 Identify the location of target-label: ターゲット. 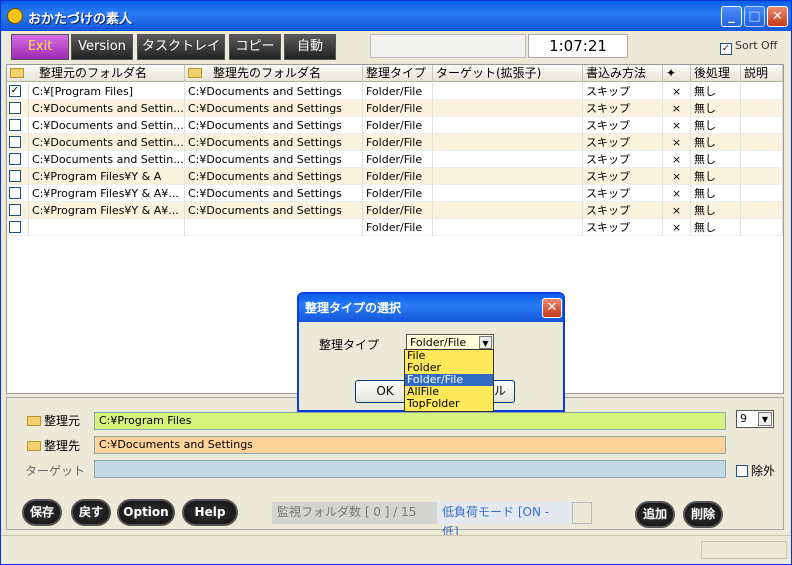
(55, 471).